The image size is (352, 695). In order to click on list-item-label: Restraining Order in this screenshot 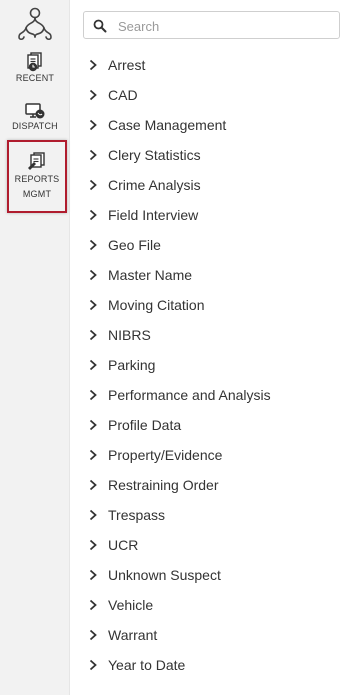, I will do `click(163, 485)`.